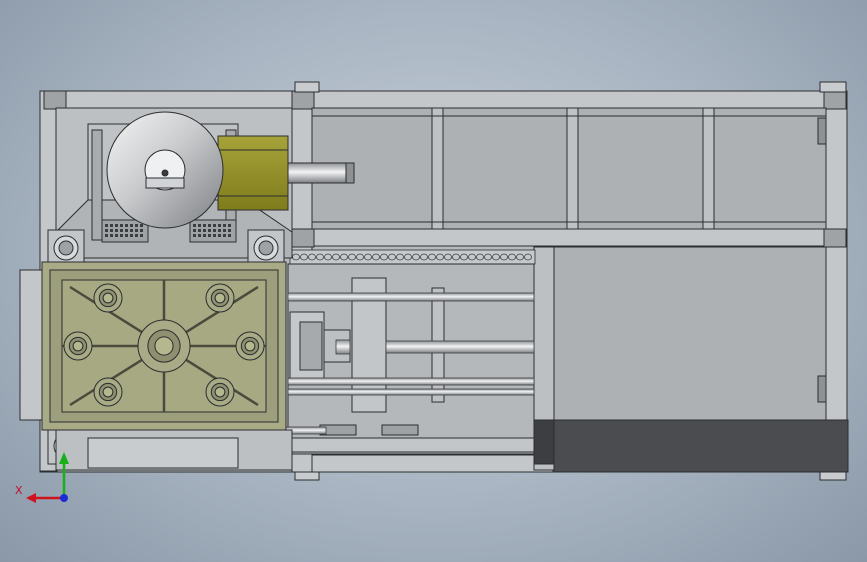 Image resolution: width=867 pixels, height=562 pixels. Describe the element at coordinates (412, 257) in the screenshot. I see `chain-rail` at that location.